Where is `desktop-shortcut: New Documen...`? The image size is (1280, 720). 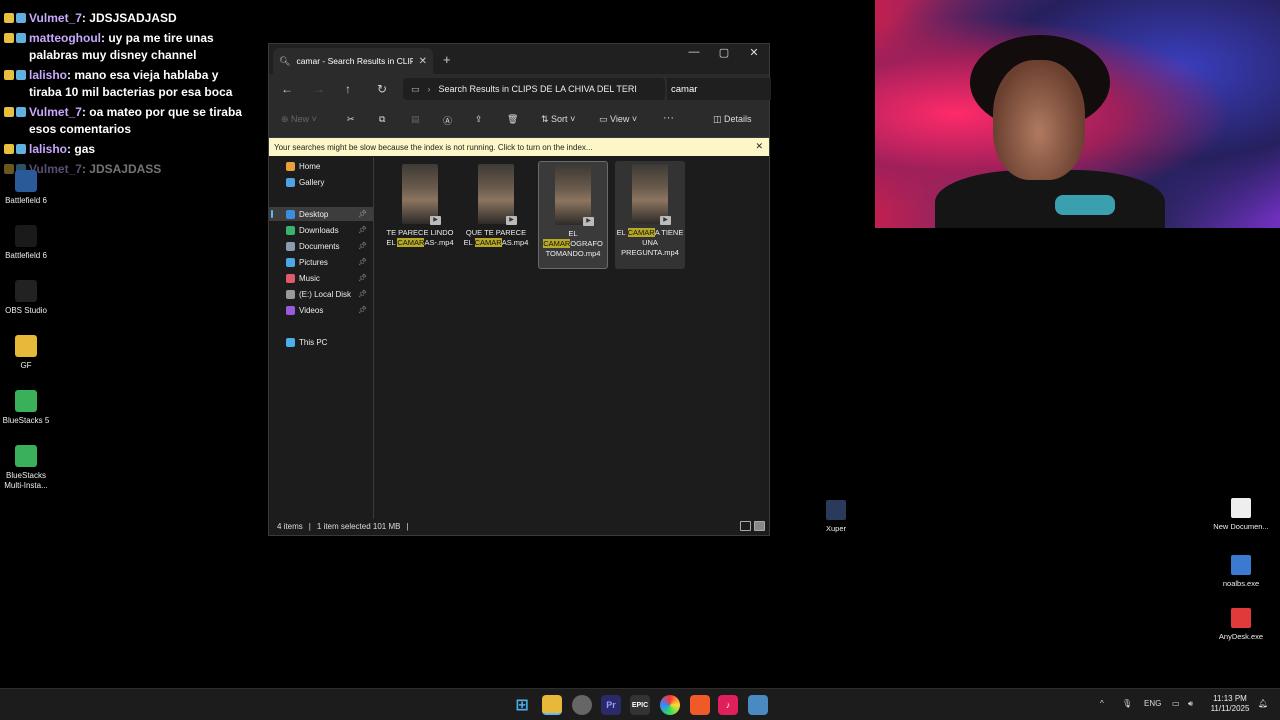 desktop-shortcut: New Documen... is located at coordinates (1241, 514).